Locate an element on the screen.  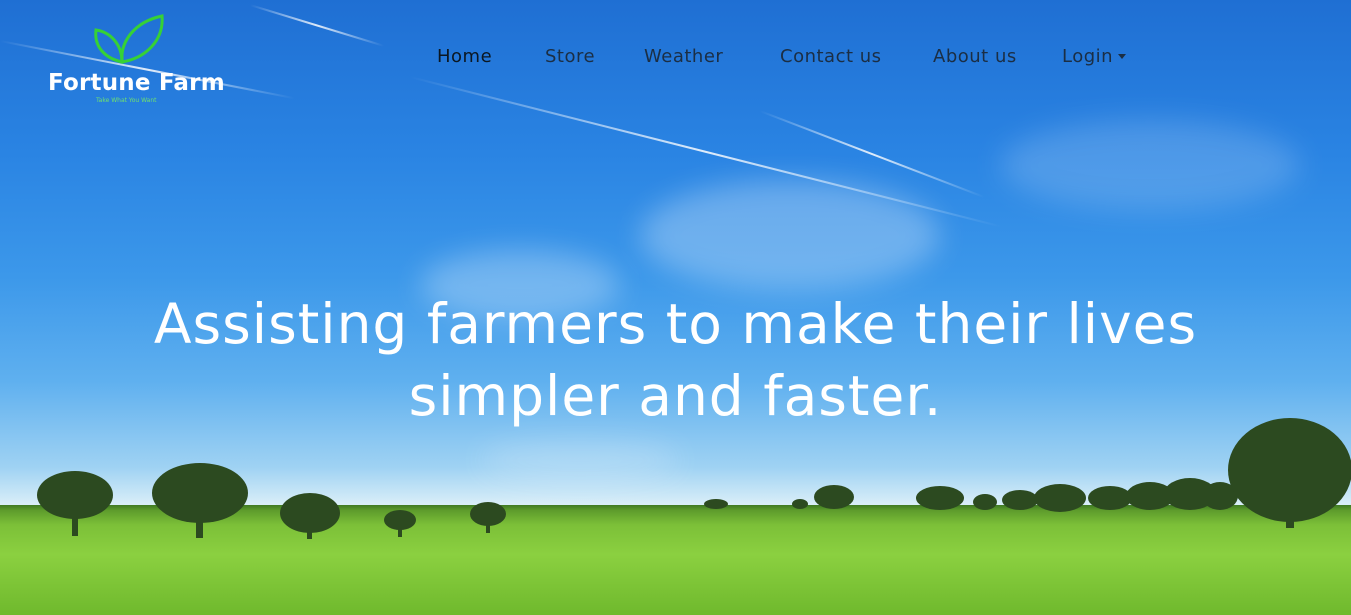
caret-down-icon is located at coordinates (1122, 56).